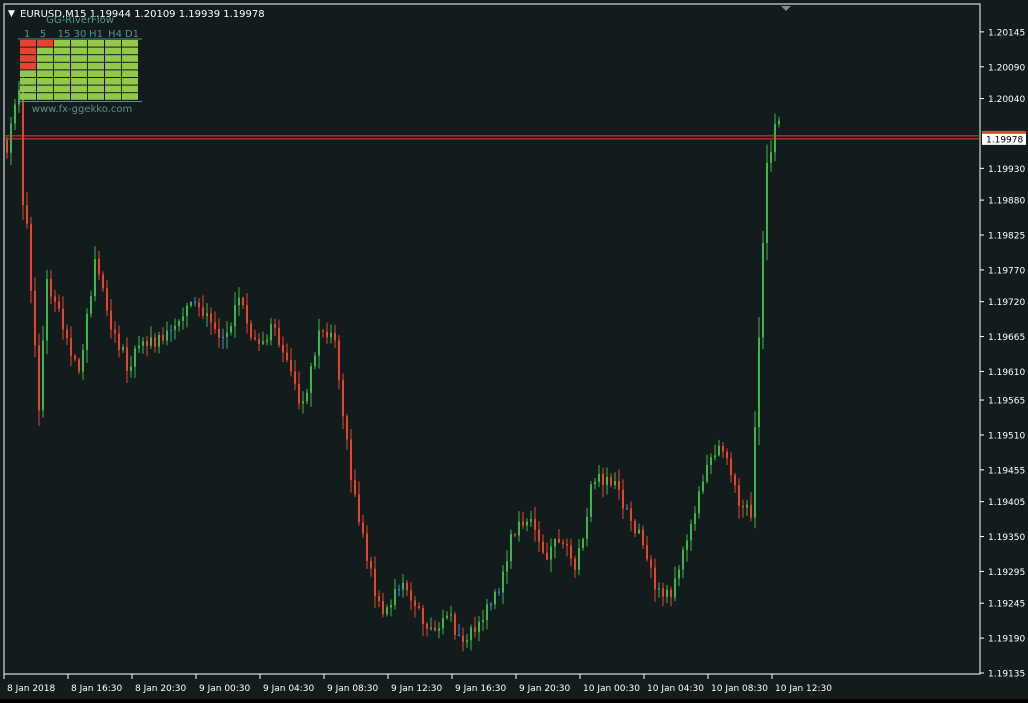 The image size is (1028, 703). What do you see at coordinates (1006, 402) in the screenshot?
I see `price-tick-label: 1.19565` at bounding box center [1006, 402].